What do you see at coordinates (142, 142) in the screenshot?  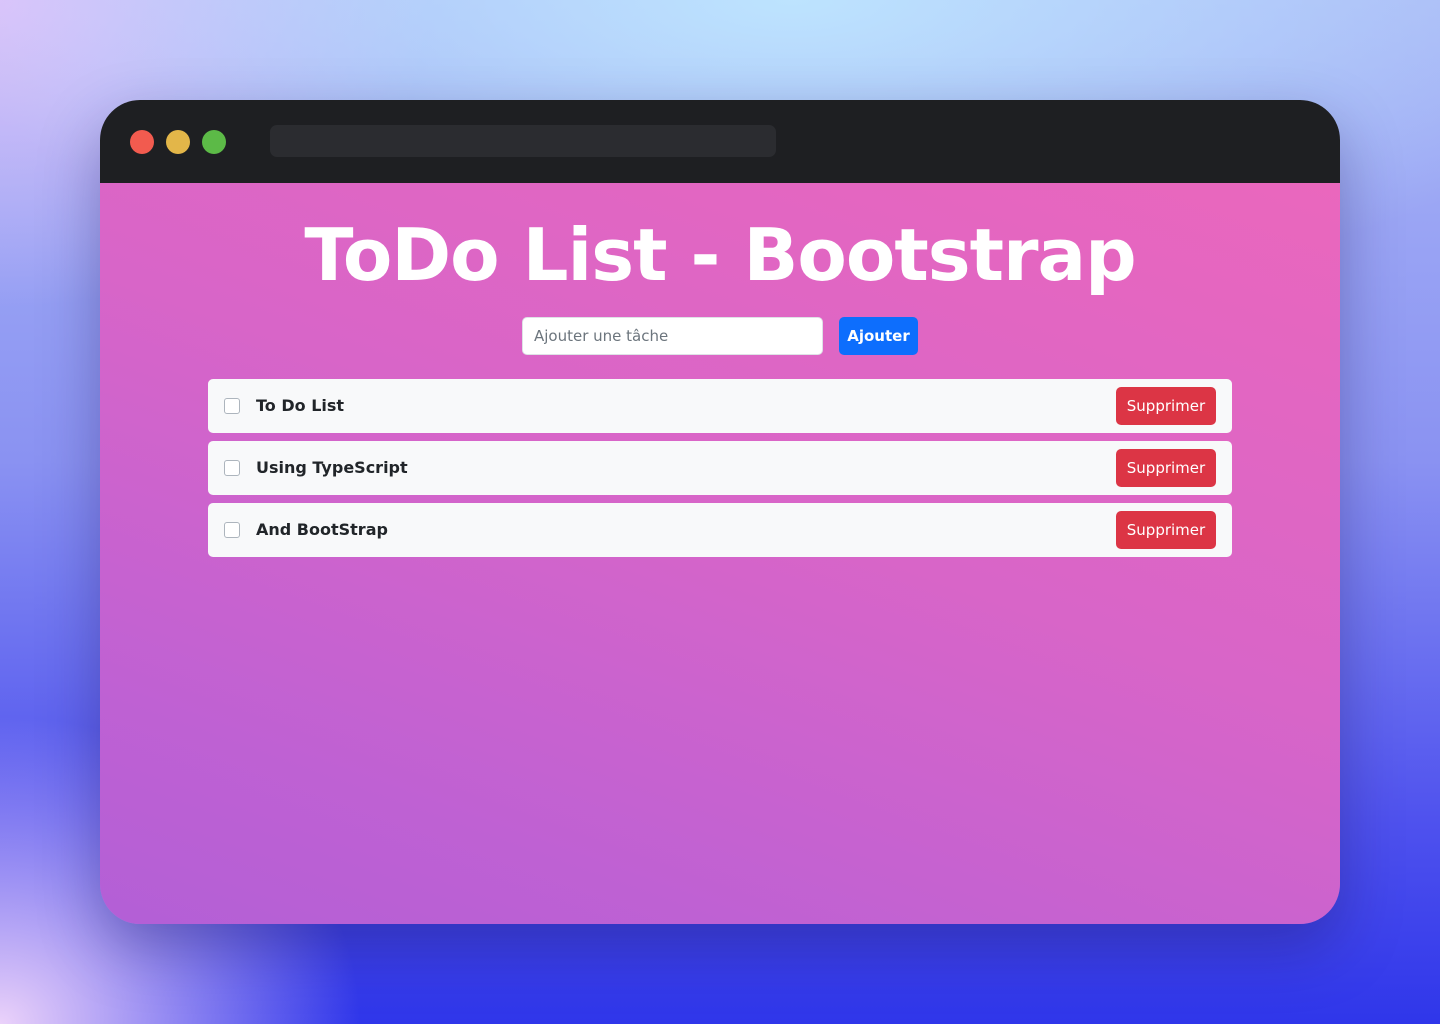 I see `close-window-button` at bounding box center [142, 142].